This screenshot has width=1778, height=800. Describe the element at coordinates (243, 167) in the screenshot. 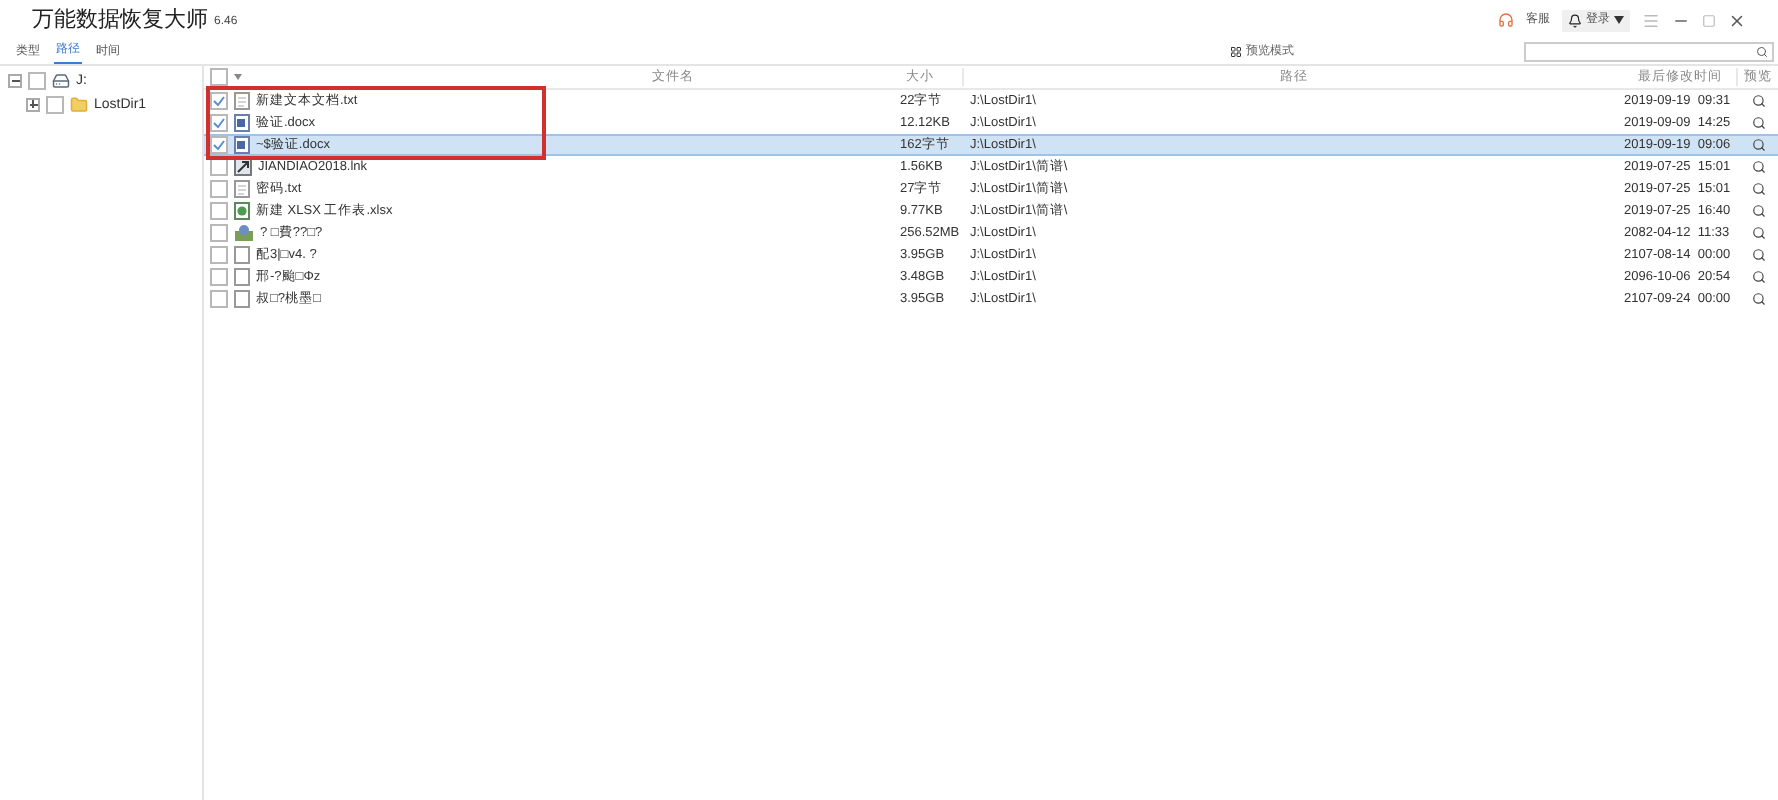

I see `shortcut-icon` at that location.